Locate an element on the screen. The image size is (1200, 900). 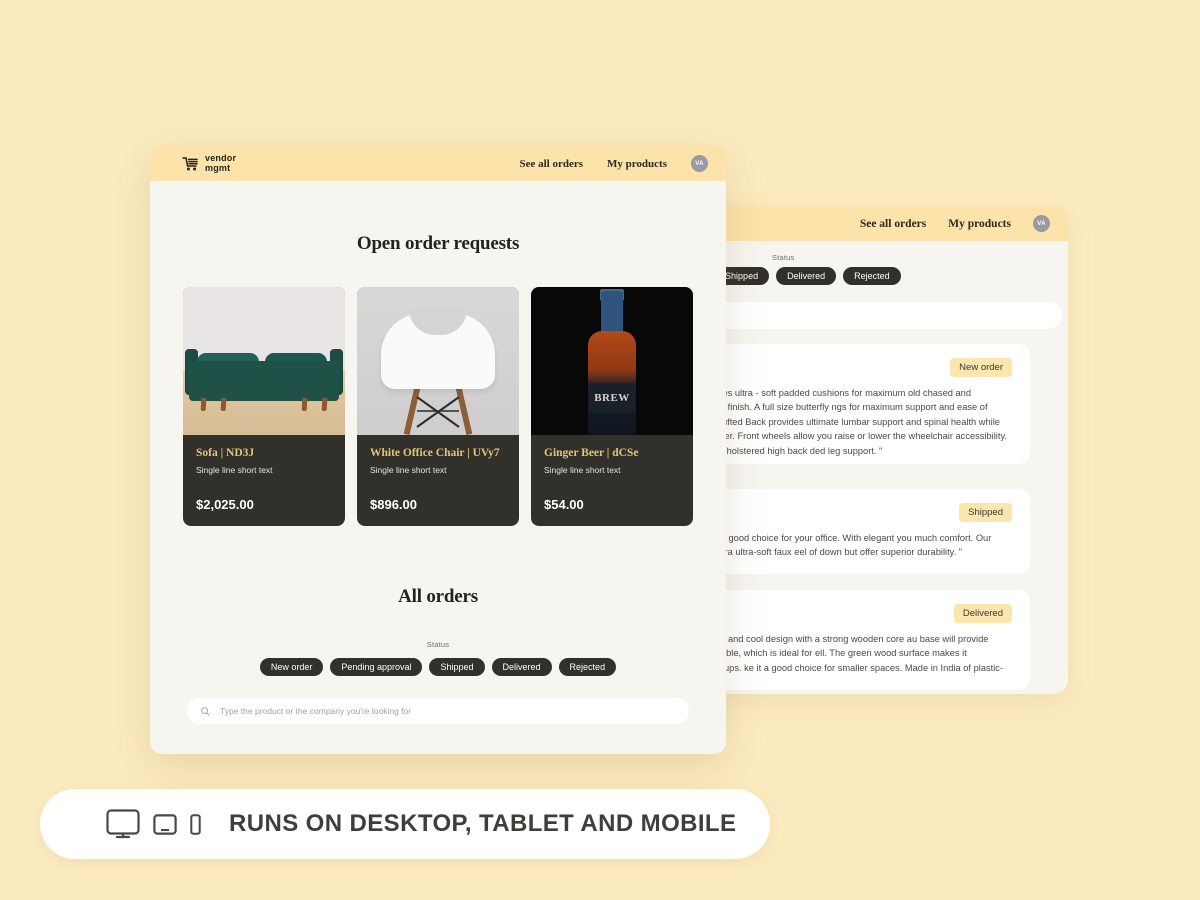
user-avatar: VA is located at coordinates (699, 163).